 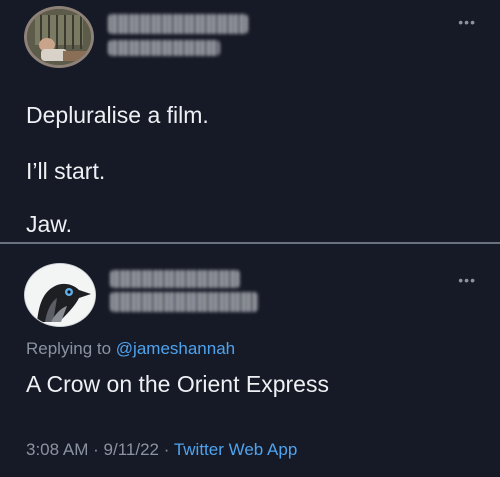 I want to click on replying-to: Replying to @jameshannah, so click(x=130, y=349).